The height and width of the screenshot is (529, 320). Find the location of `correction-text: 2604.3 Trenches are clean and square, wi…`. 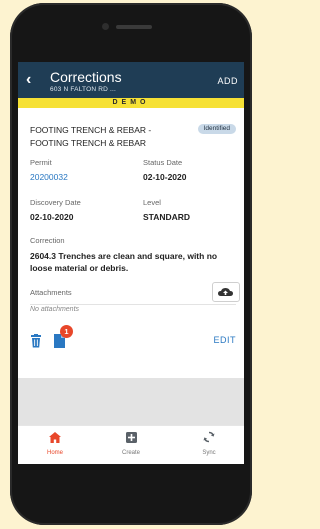

correction-text: 2604.3 Trenches are clean and square, wi… is located at coordinates (124, 262).